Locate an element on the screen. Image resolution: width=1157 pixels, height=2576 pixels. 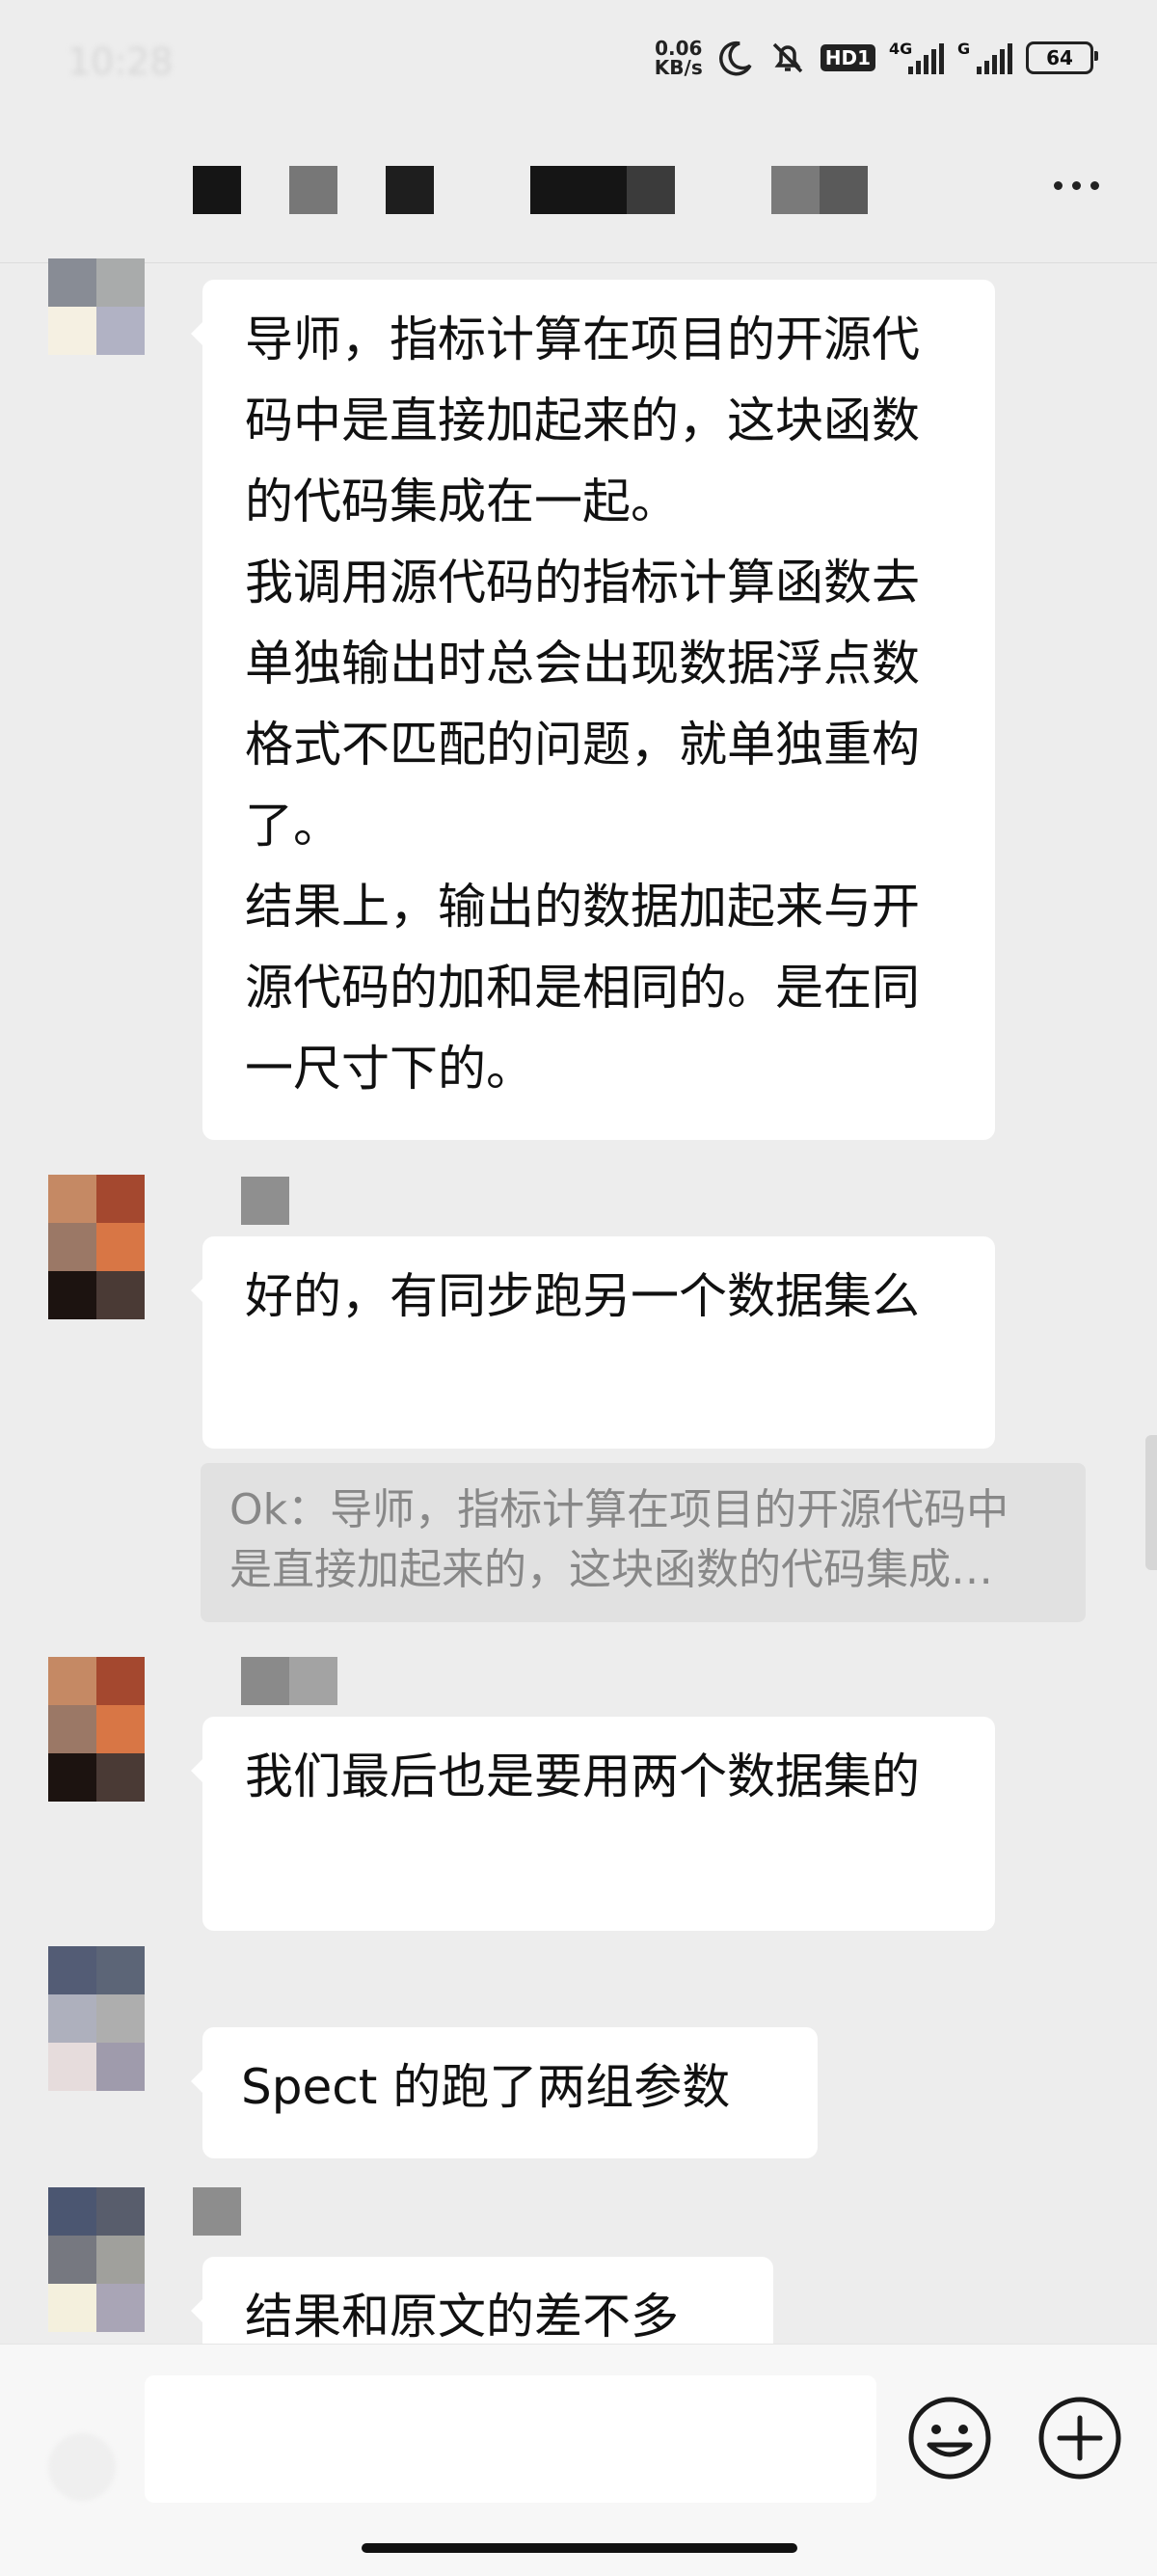
emoji-icon is located at coordinates (949, 2438).